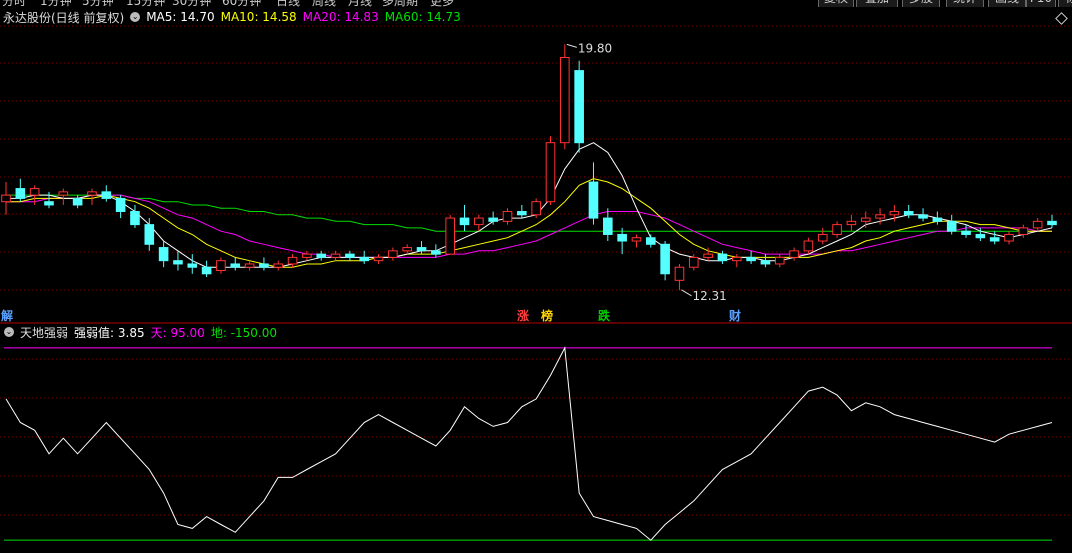  What do you see at coordinates (595, 48) in the screenshot?
I see `high-price-label: 19.80` at bounding box center [595, 48].